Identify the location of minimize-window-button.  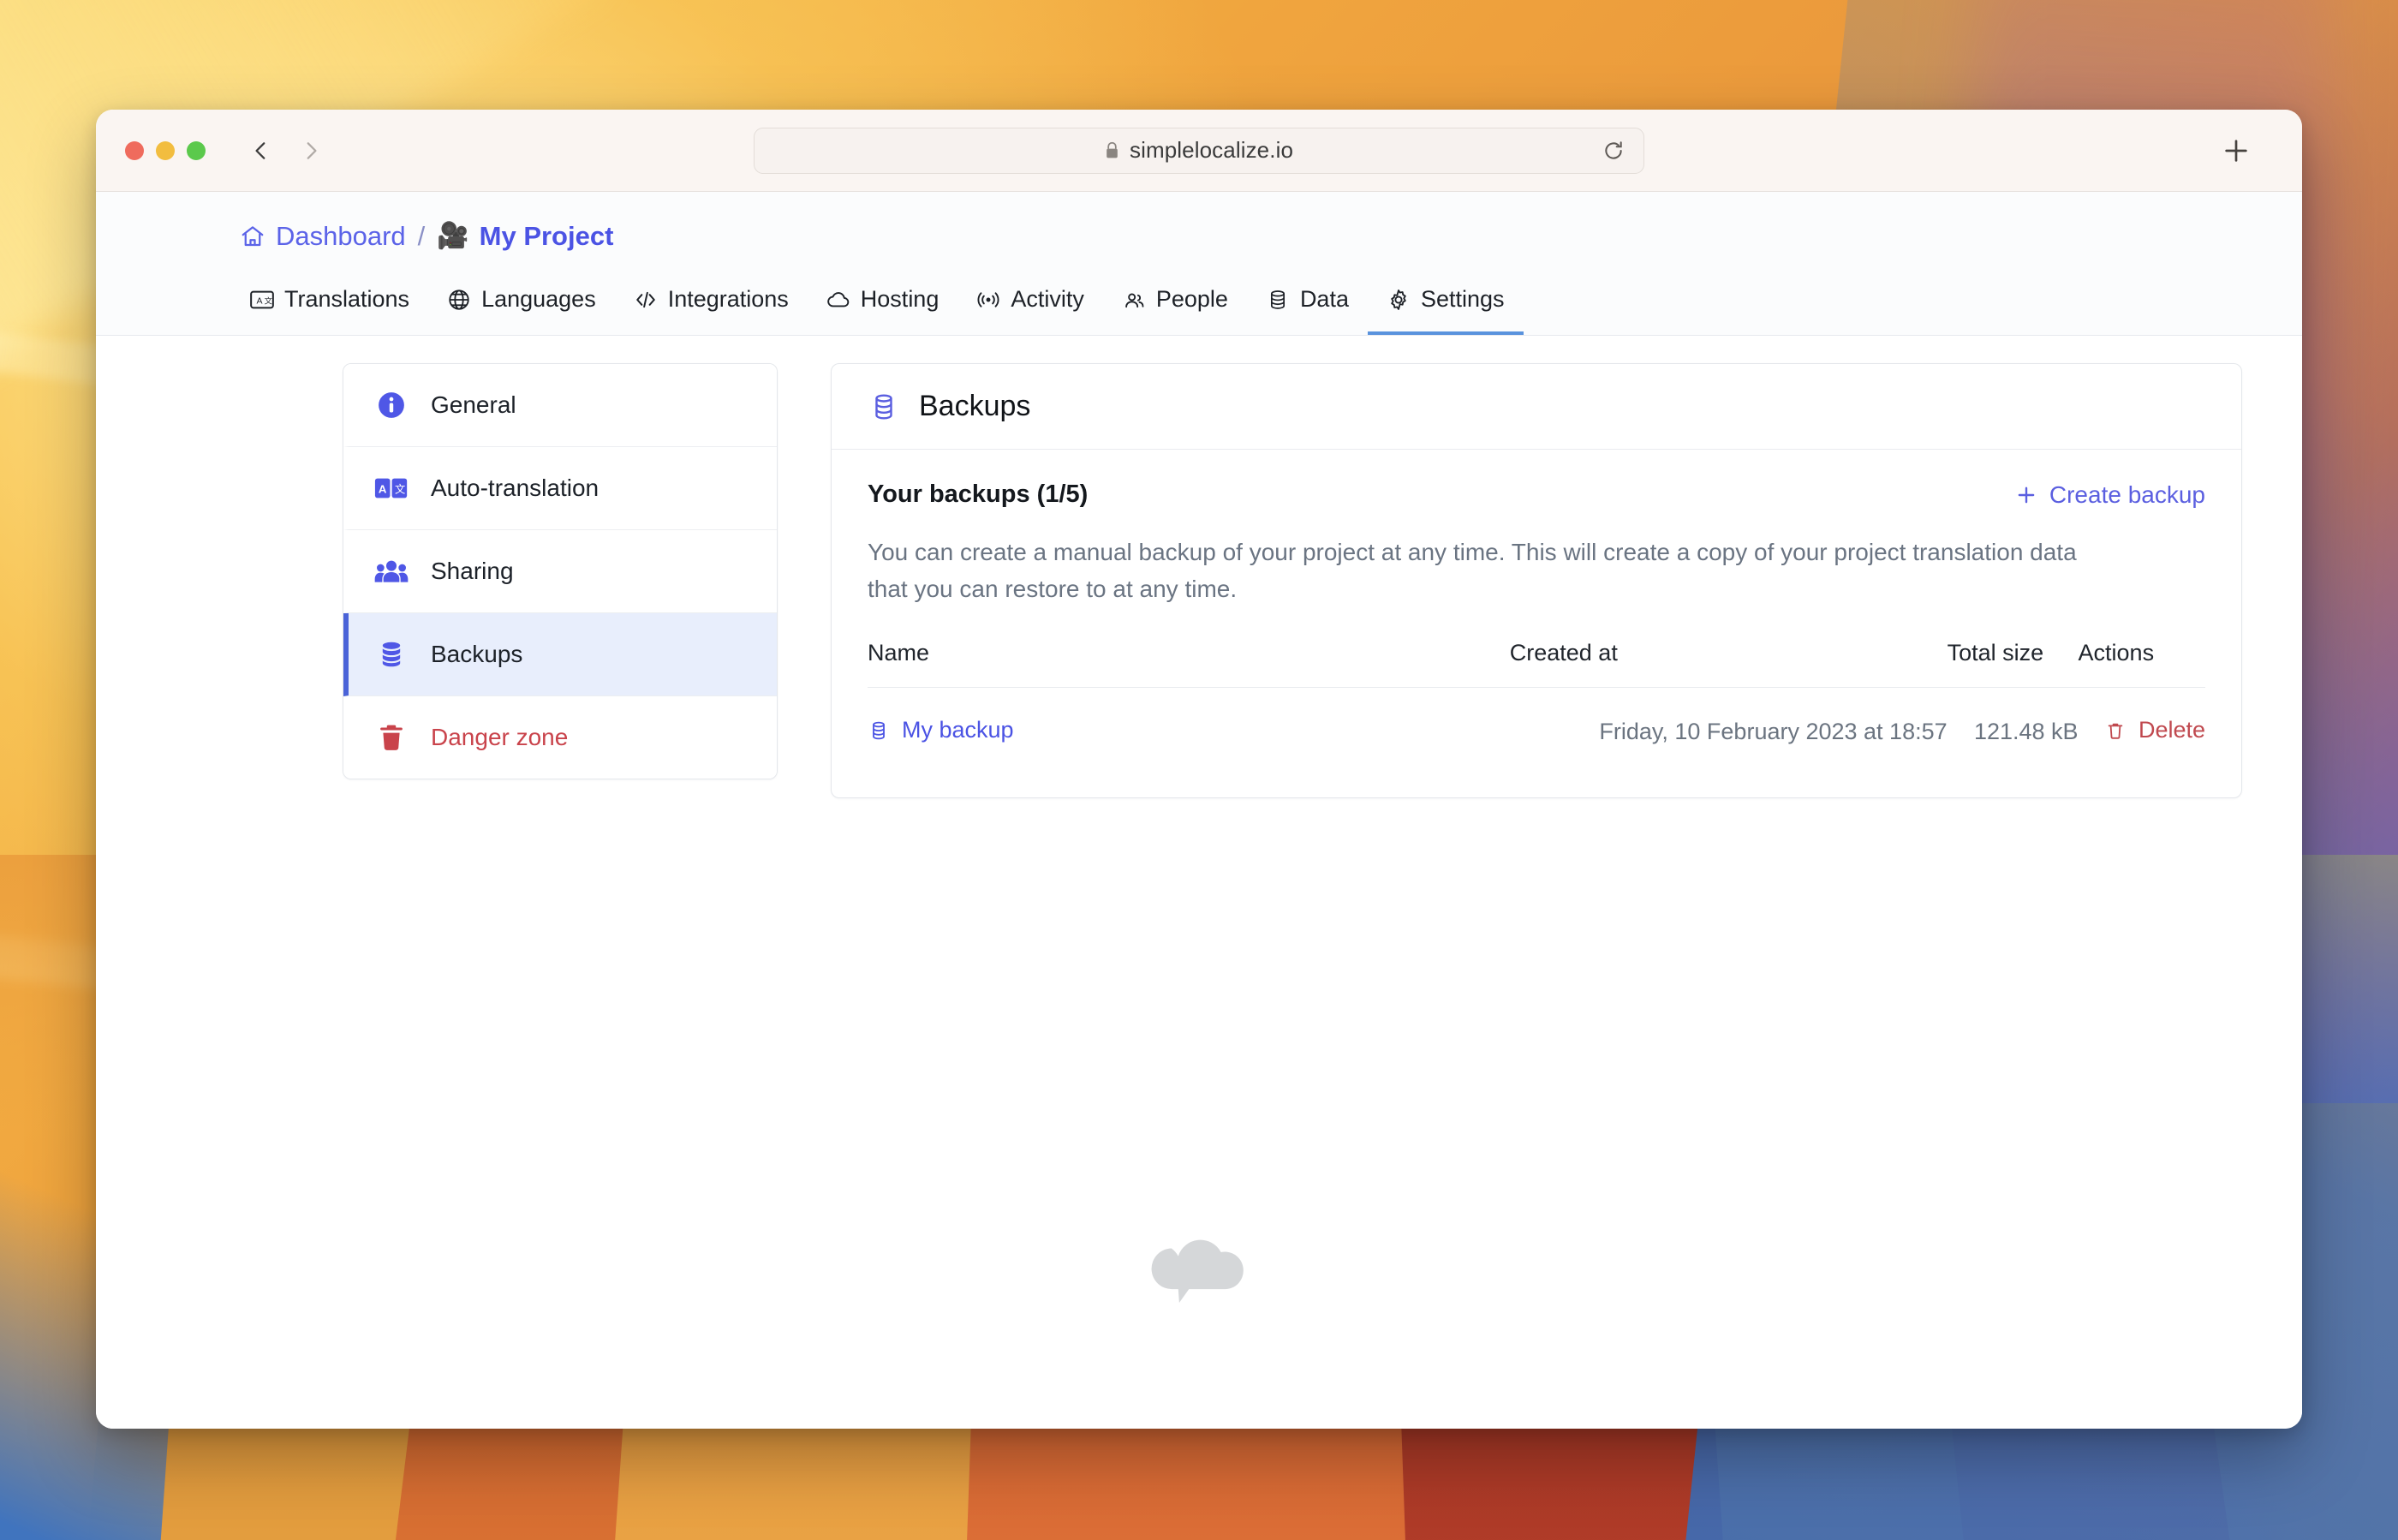
(165, 150).